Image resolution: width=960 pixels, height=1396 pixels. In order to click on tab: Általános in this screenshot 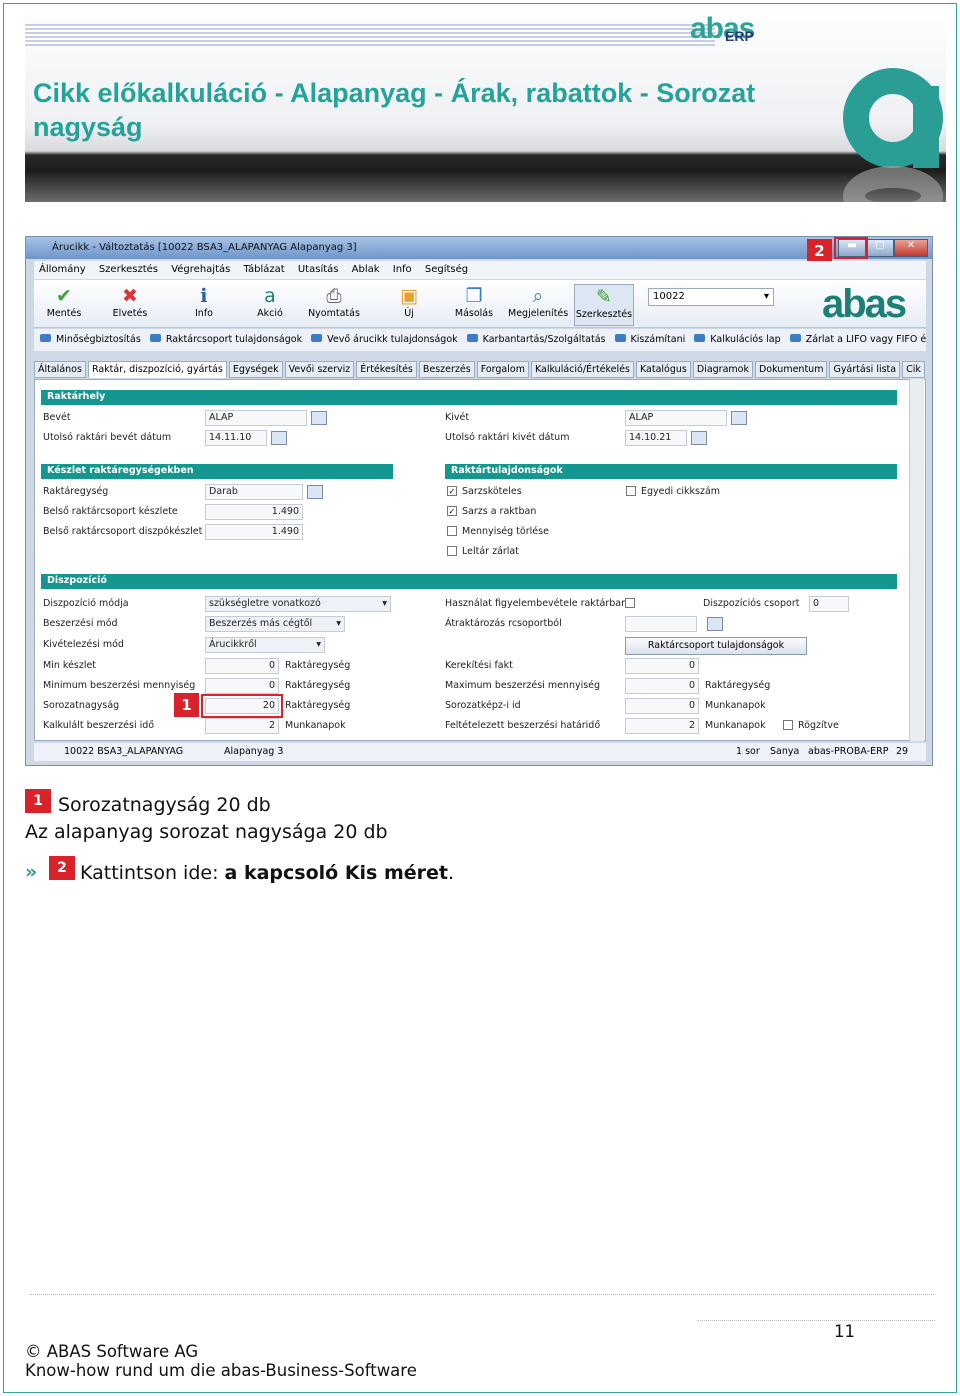, I will do `click(60, 369)`.